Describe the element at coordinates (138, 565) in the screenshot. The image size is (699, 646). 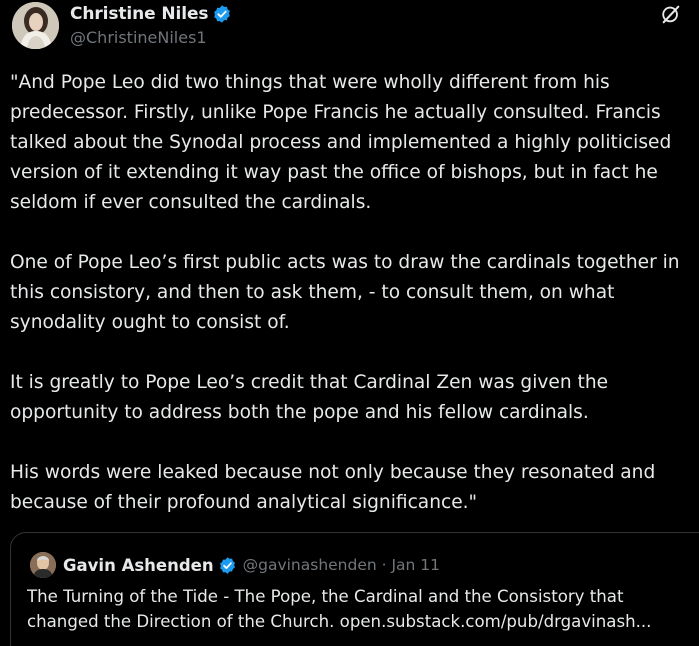
I see `quoted-display-name: Gavin Ashenden` at that location.